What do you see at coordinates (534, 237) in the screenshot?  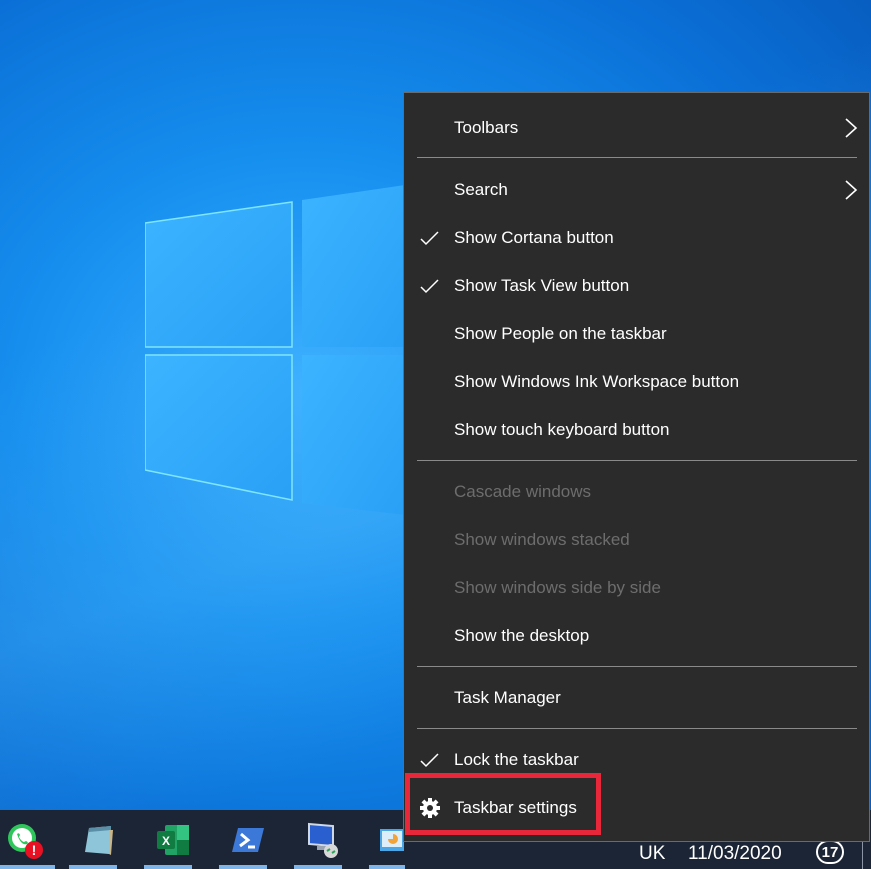 I see `menu-item-label: Show Cortana button` at bounding box center [534, 237].